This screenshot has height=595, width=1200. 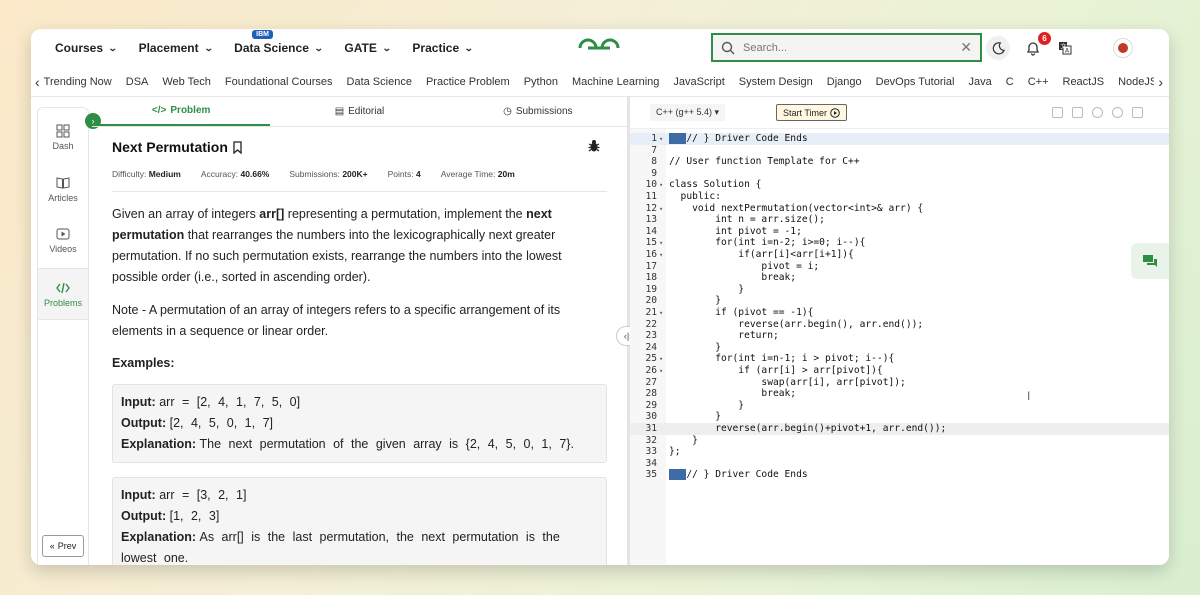 I want to click on code-line: 11 public:, so click(x=899, y=197).